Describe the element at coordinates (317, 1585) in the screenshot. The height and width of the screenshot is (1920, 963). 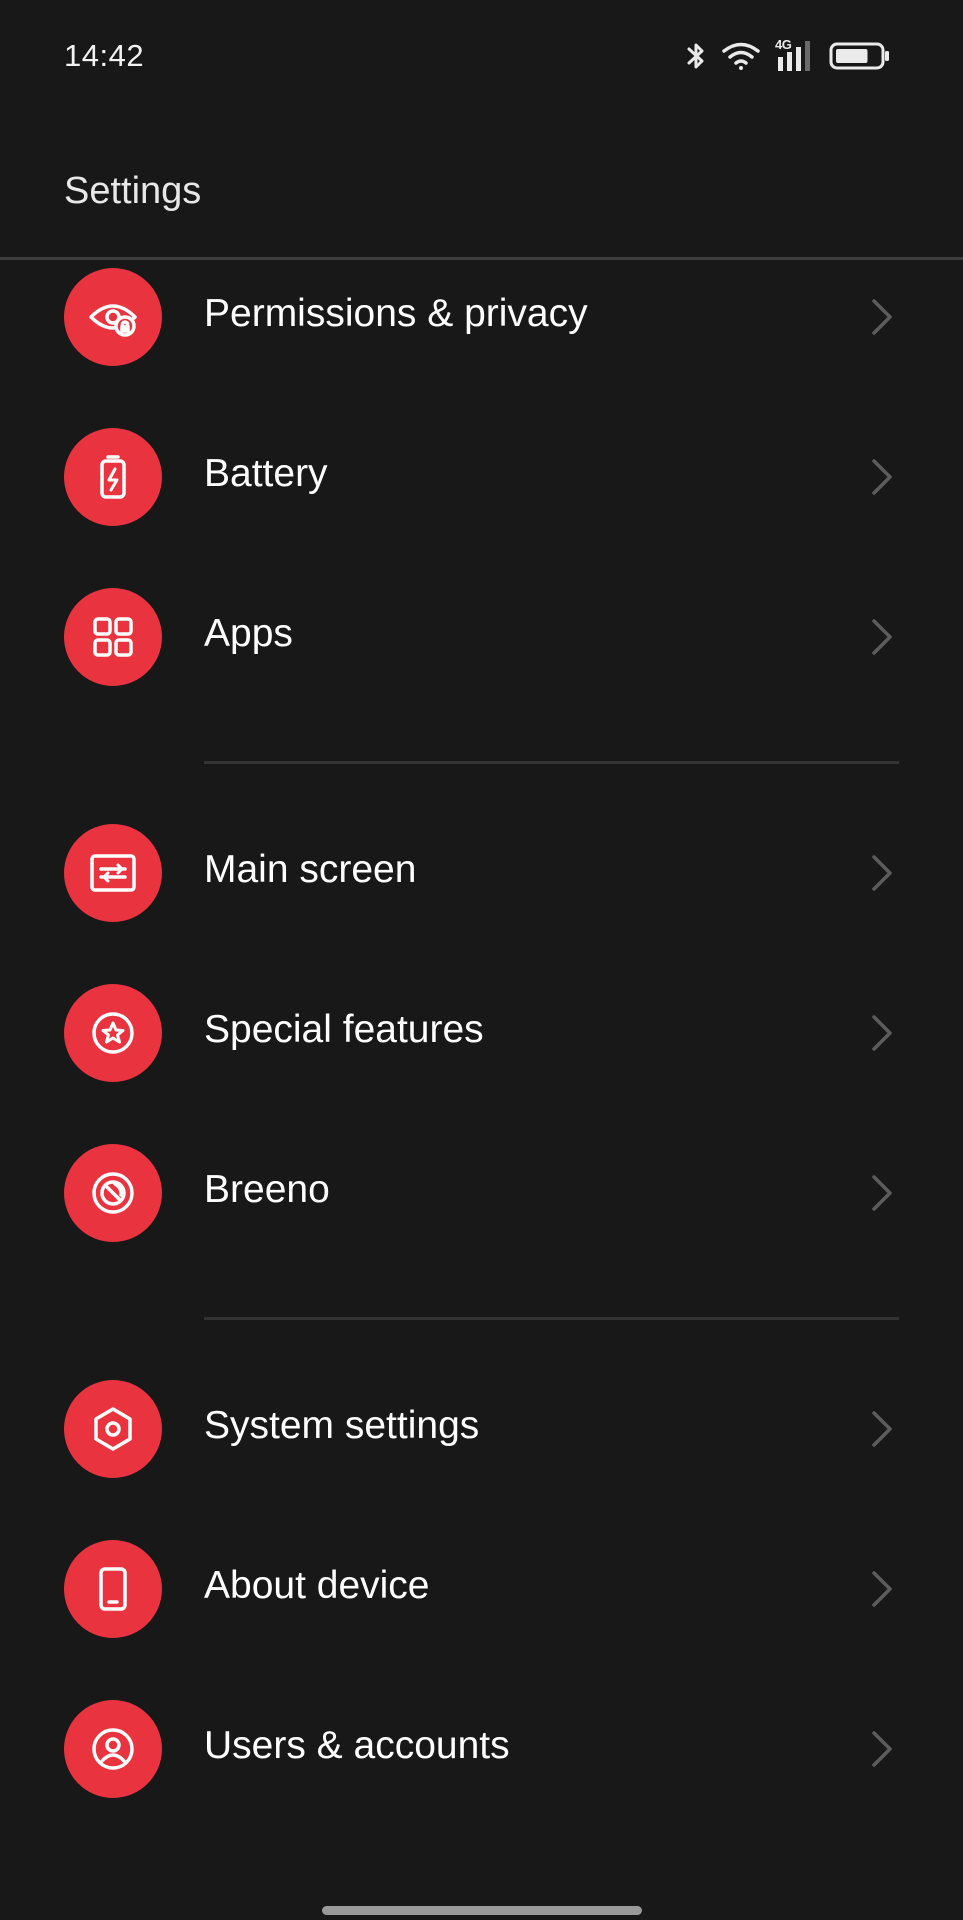
I see `settings-item-label: About device` at that location.